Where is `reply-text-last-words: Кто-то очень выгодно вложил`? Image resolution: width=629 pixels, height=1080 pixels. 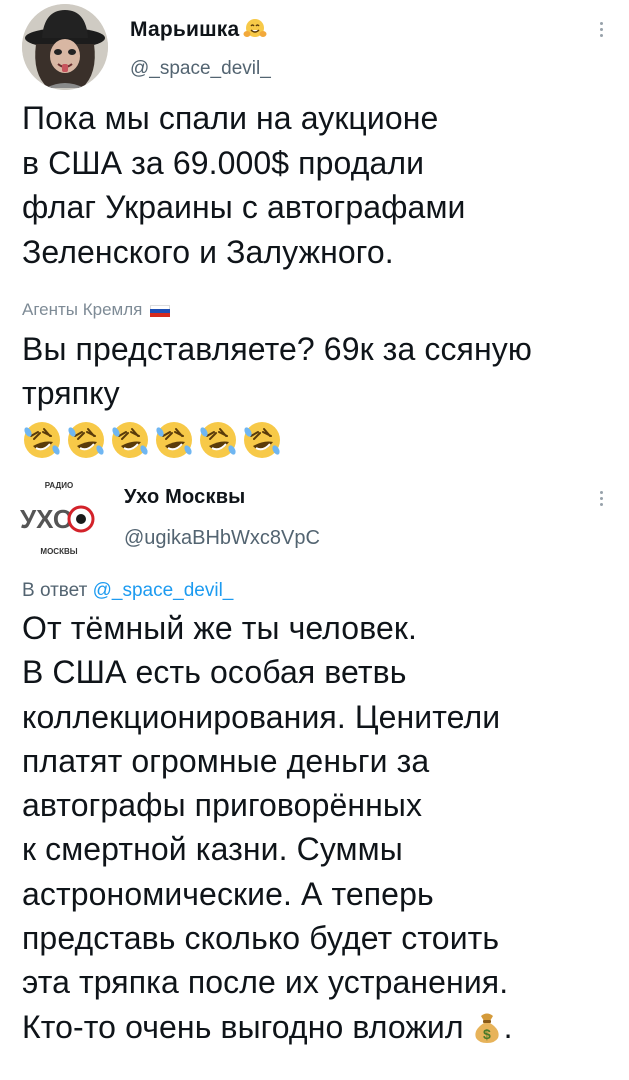 reply-text-last-words: Кто-то очень выгодно вложил is located at coordinates (243, 1026).